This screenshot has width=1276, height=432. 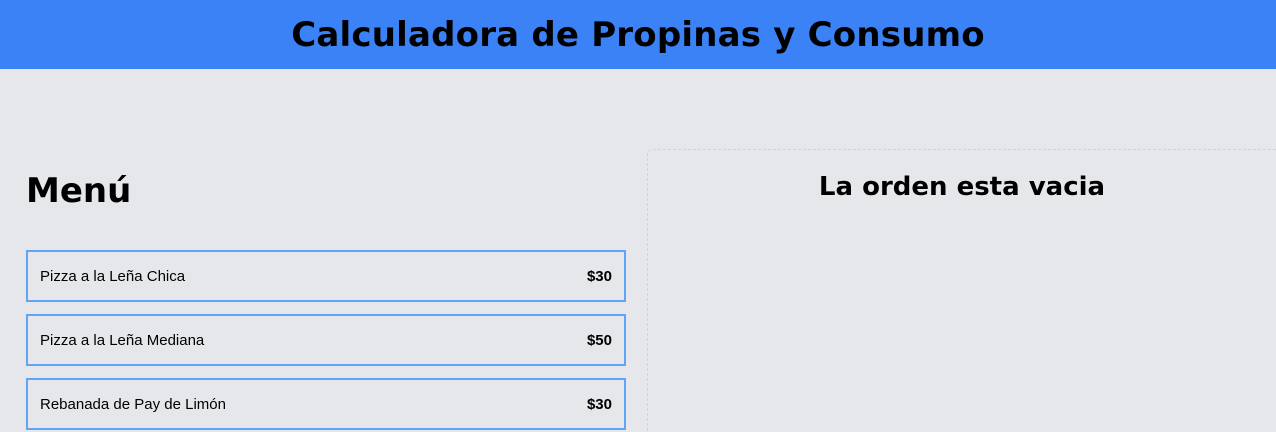 What do you see at coordinates (962, 187) in the screenshot?
I see `order-empty-message: La orden esta vacia` at bounding box center [962, 187].